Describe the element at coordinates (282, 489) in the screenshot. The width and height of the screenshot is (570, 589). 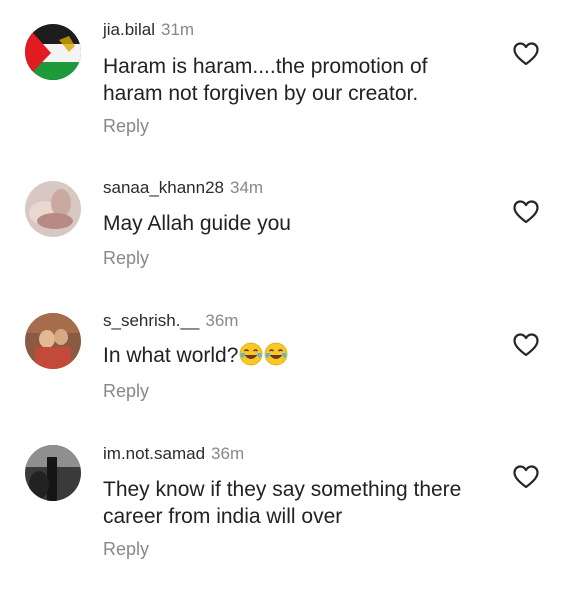
I see `comment-text-line: They know if they say something there` at that location.